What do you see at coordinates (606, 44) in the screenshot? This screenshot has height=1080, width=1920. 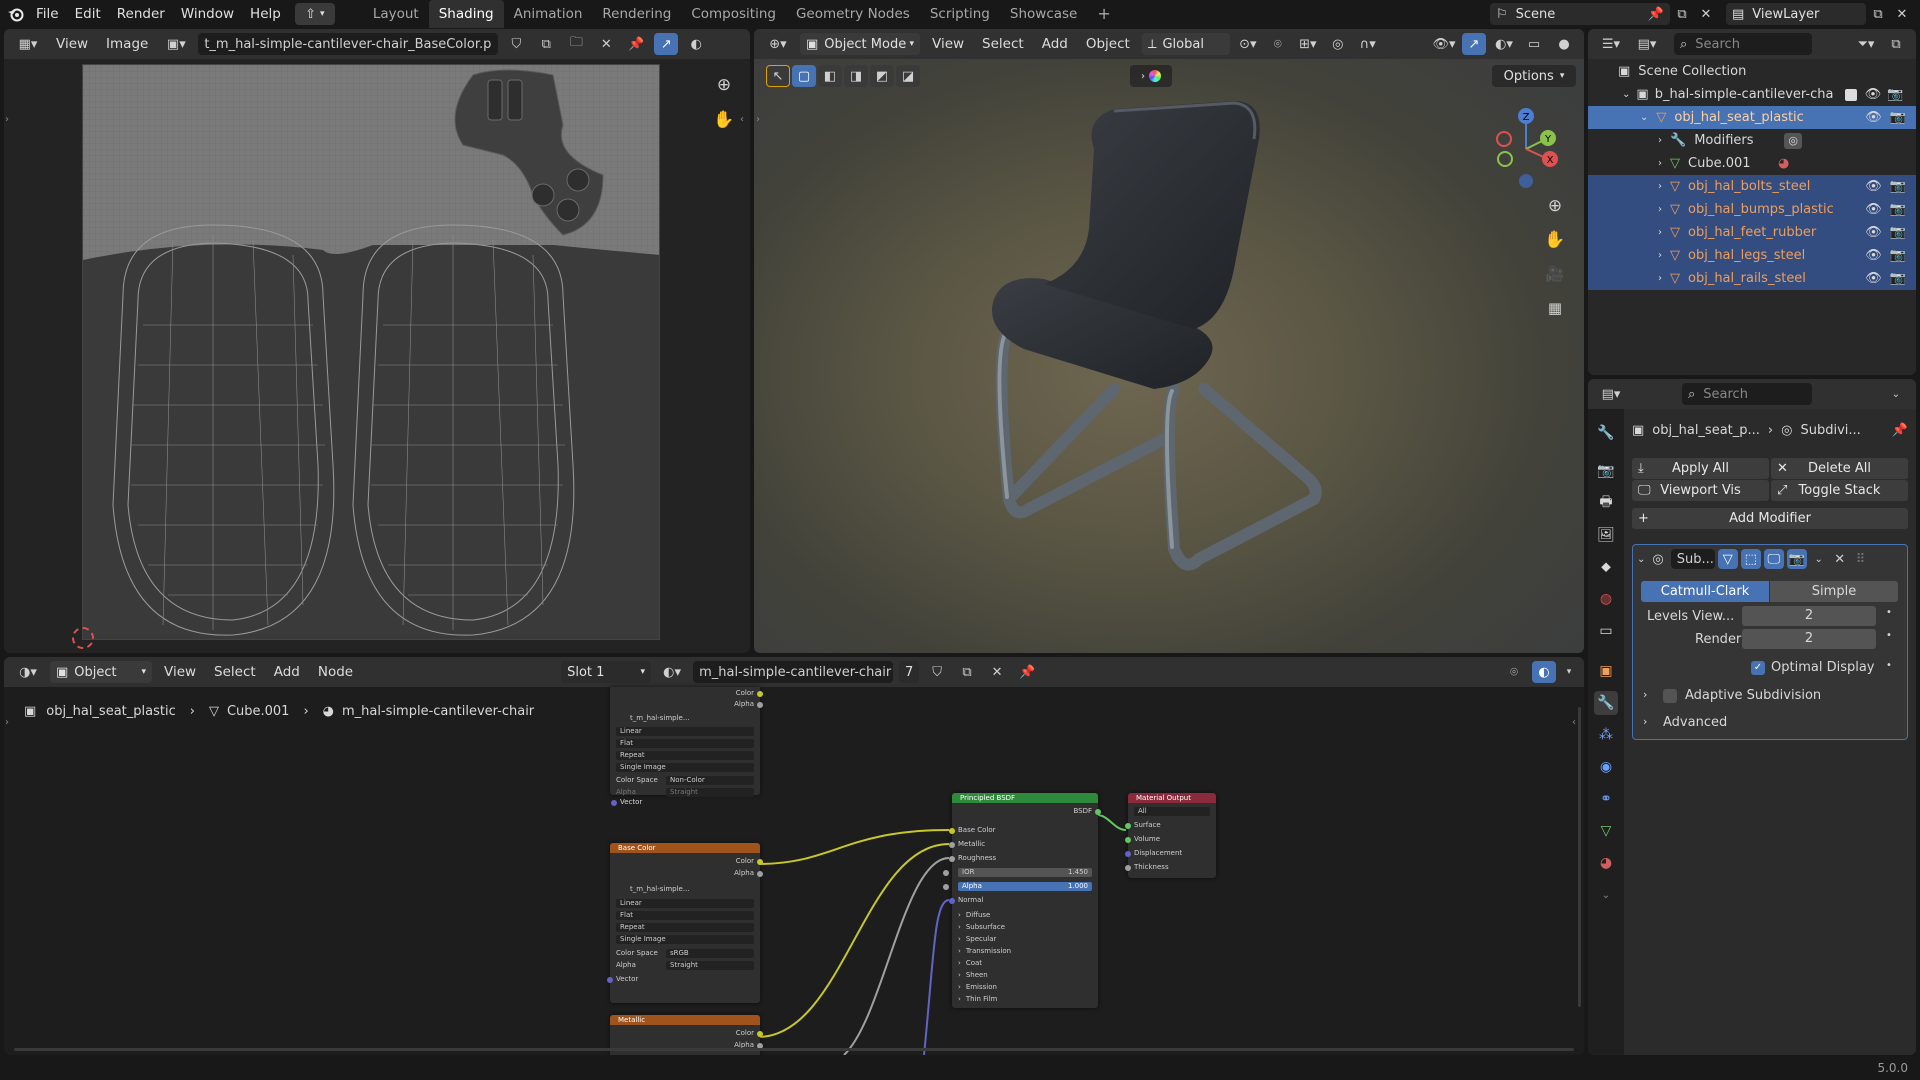 I see `unlink-icon: ✕` at bounding box center [606, 44].